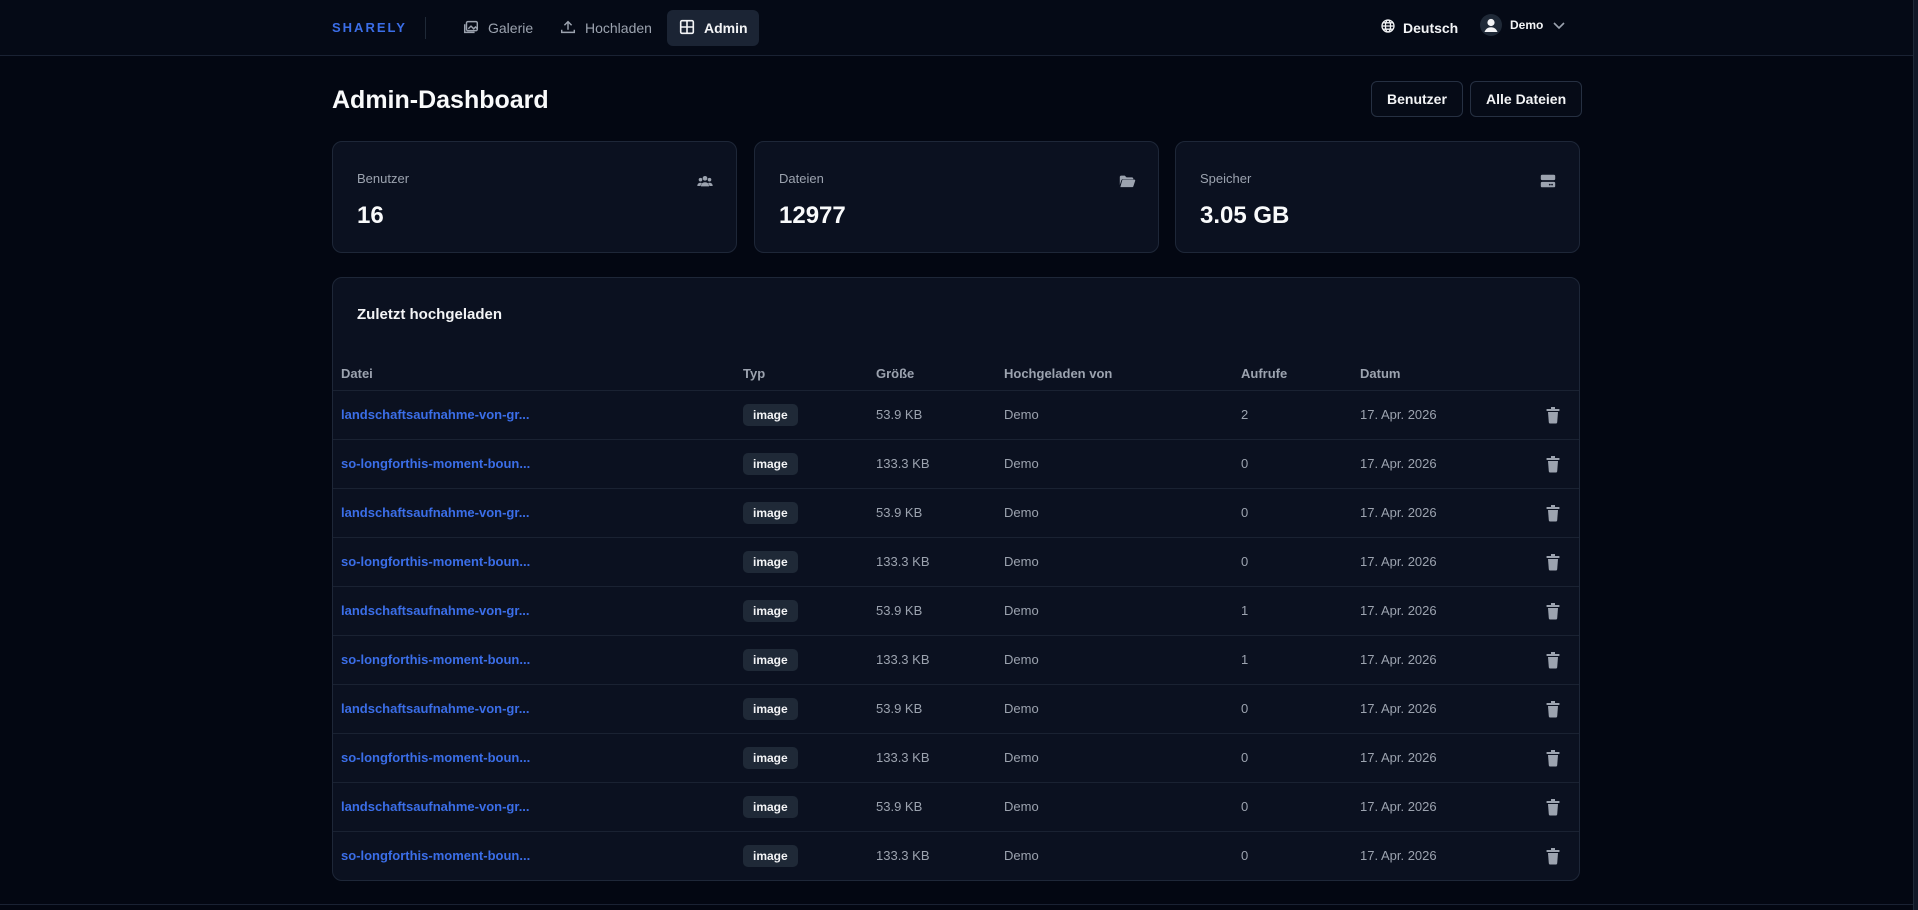 This screenshot has height=910, width=1918. I want to click on column-header-file: Datei, so click(357, 373).